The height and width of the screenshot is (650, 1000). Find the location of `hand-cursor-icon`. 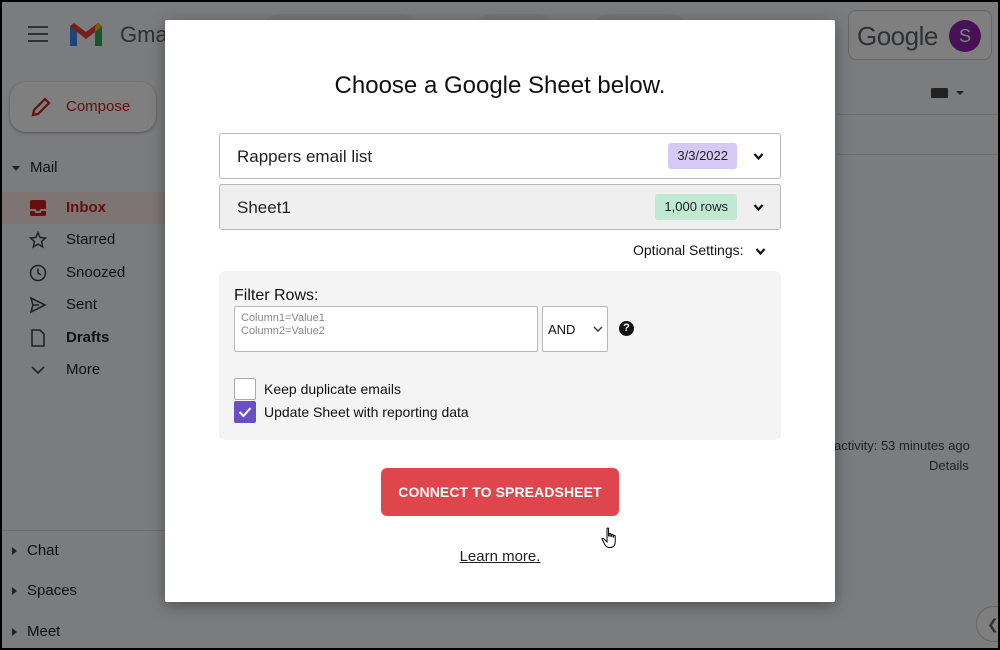

hand-cursor-icon is located at coordinates (608, 537).